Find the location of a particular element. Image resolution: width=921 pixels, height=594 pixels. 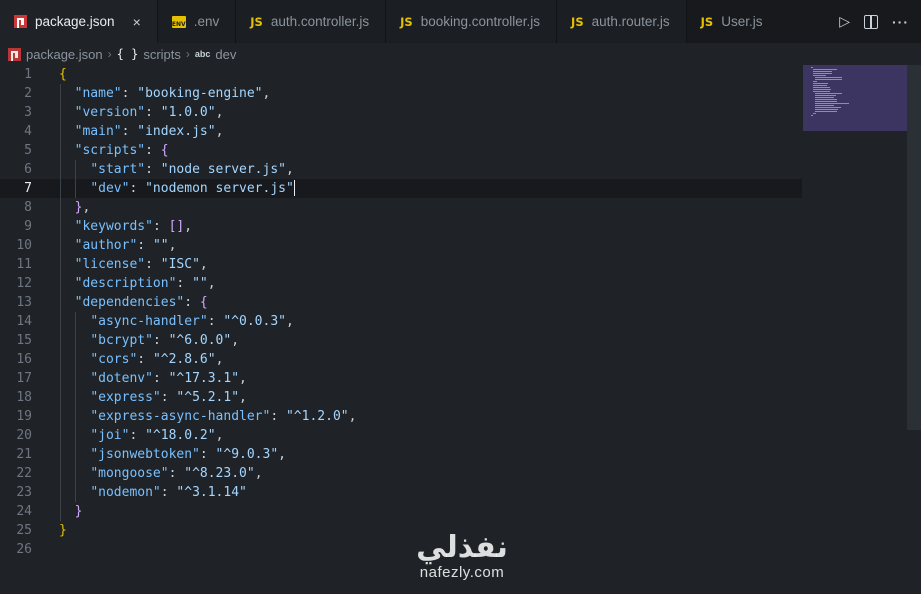

code-line: 4 "main": "index.js", is located at coordinates (401, 131).